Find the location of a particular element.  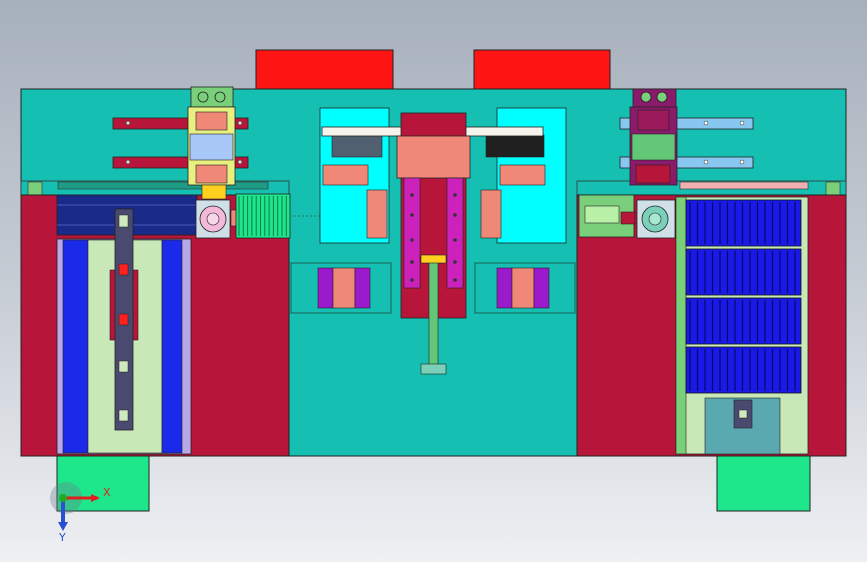

left-cyl-cap is located at coordinates (212, 97).